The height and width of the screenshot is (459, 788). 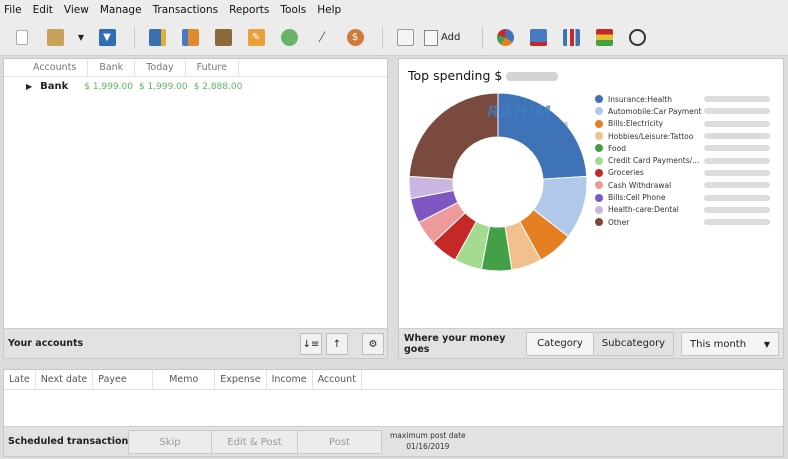 I want to click on col-future: Future, so click(x=212, y=67).